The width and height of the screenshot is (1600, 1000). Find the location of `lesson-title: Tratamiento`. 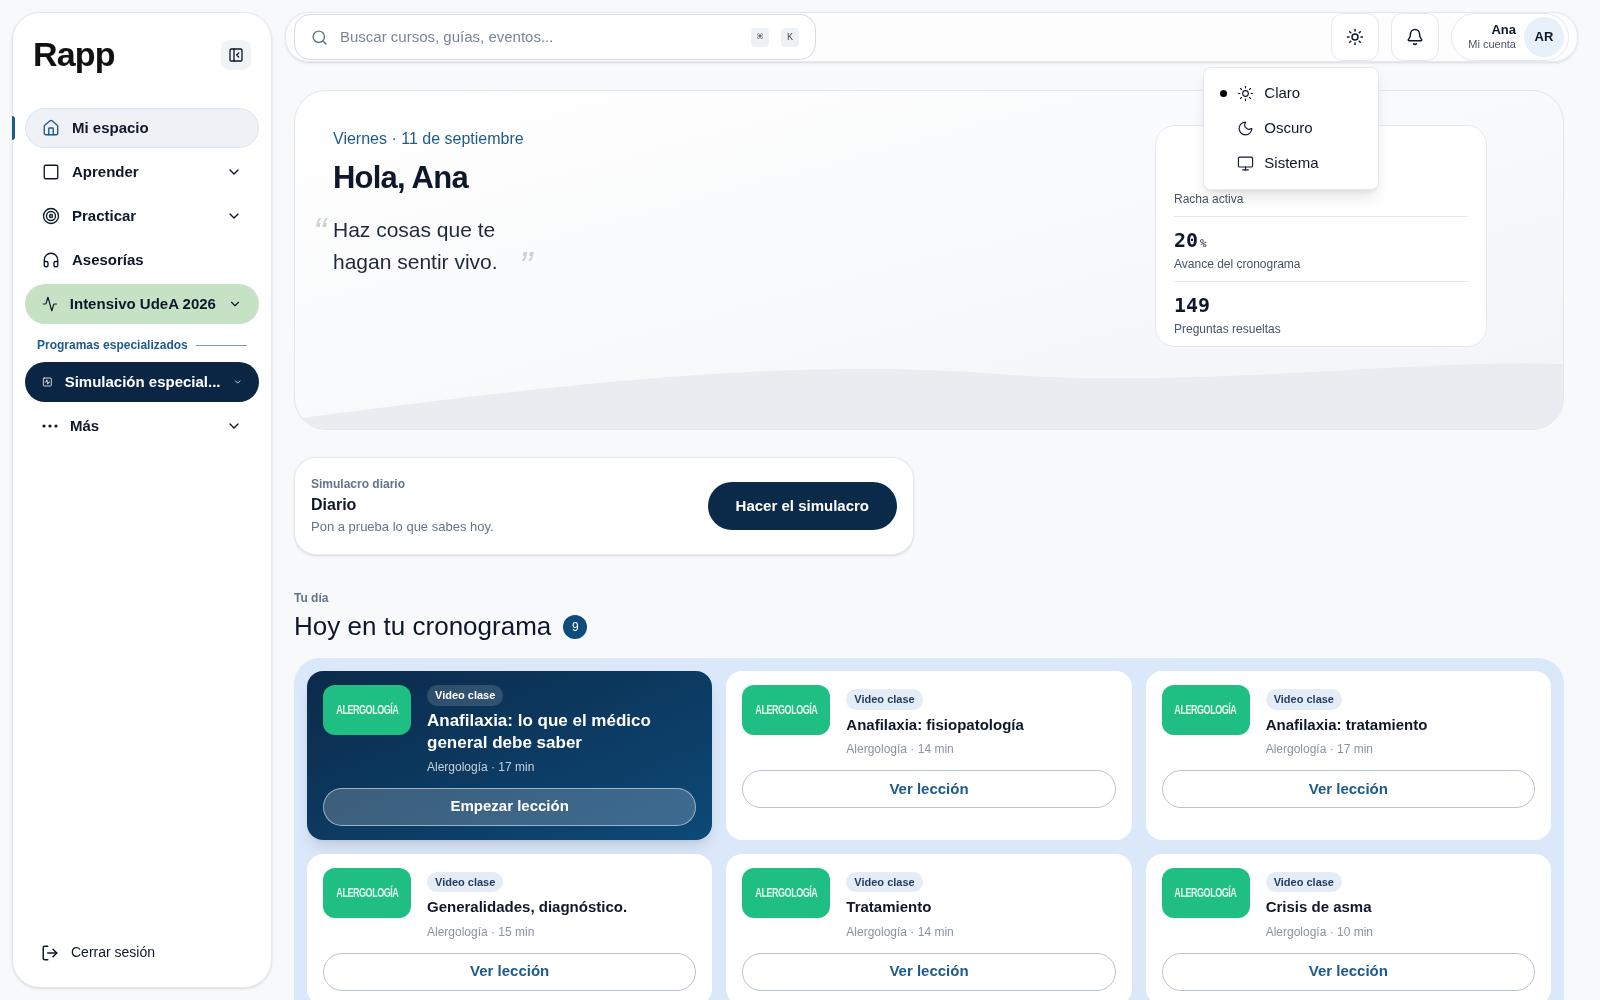

lesson-title: Tratamiento is located at coordinates (889, 907).